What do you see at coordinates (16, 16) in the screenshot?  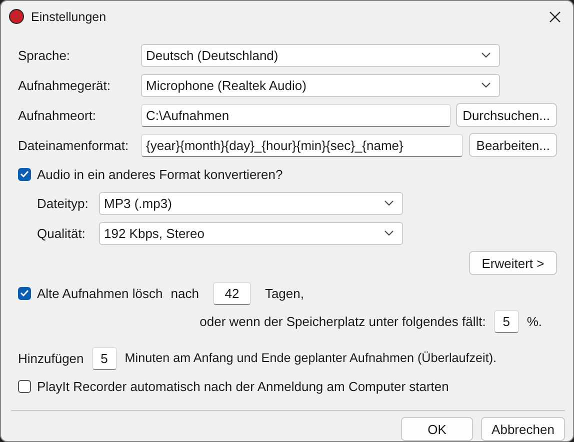 I see `record-icon` at bounding box center [16, 16].